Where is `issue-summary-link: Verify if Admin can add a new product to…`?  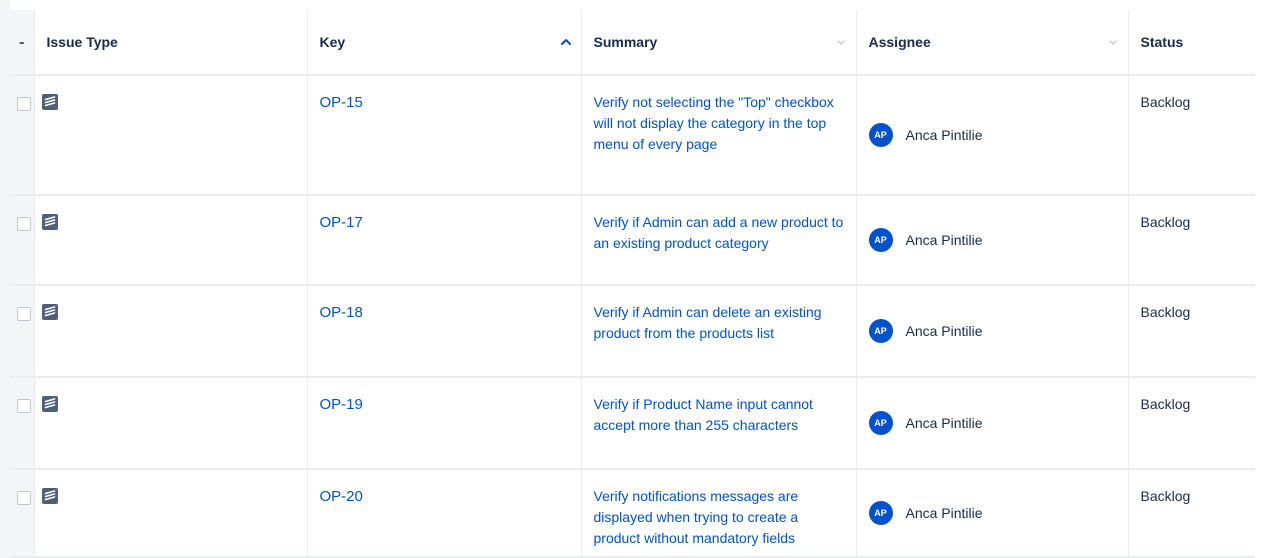 issue-summary-link: Verify if Admin can add a new product to… is located at coordinates (720, 233).